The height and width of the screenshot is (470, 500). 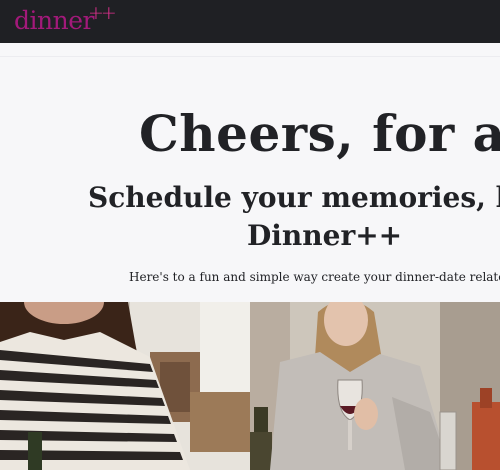 What do you see at coordinates (102, 13) in the screenshot?
I see `brand-plus: ++` at bounding box center [102, 13].